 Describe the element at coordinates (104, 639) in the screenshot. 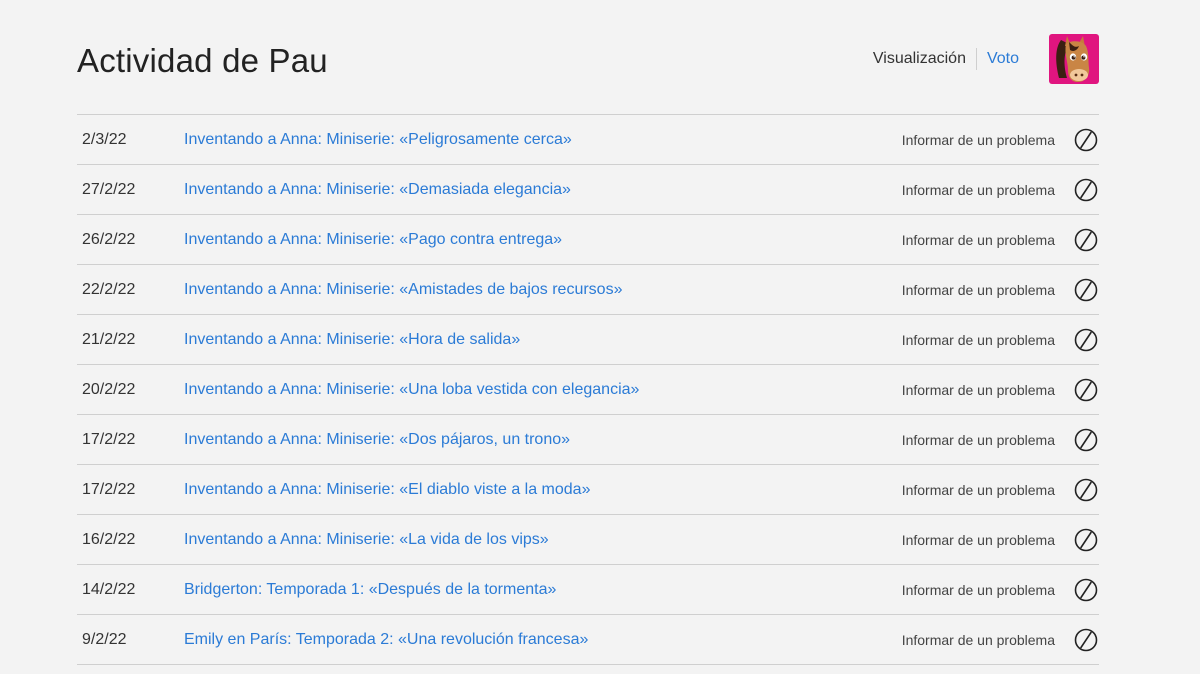

I see `activity-date: 9/2/22` at that location.